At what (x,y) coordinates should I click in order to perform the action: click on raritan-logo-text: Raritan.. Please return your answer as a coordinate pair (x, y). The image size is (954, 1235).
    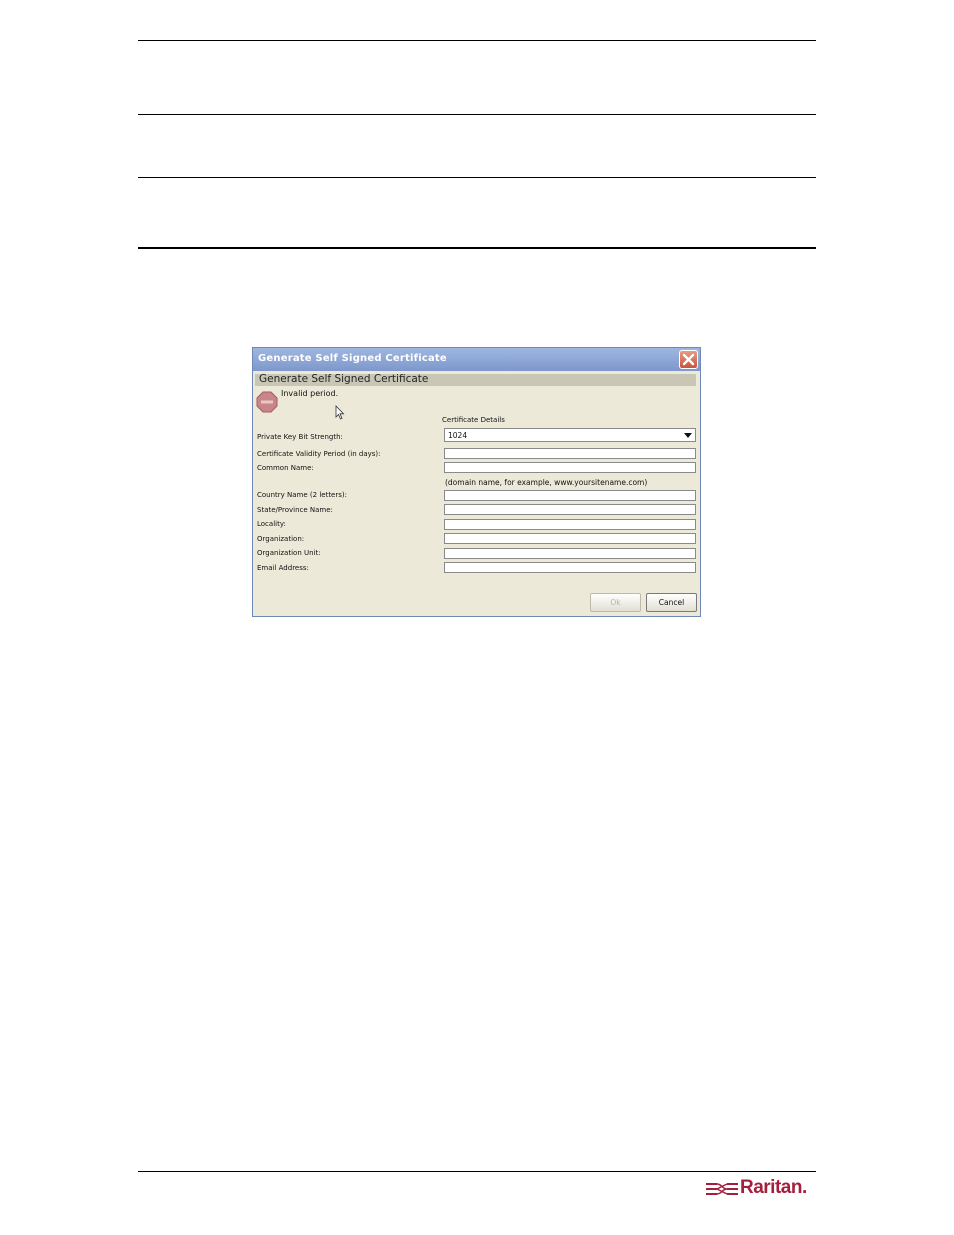
    Looking at the image, I should click on (773, 1187).